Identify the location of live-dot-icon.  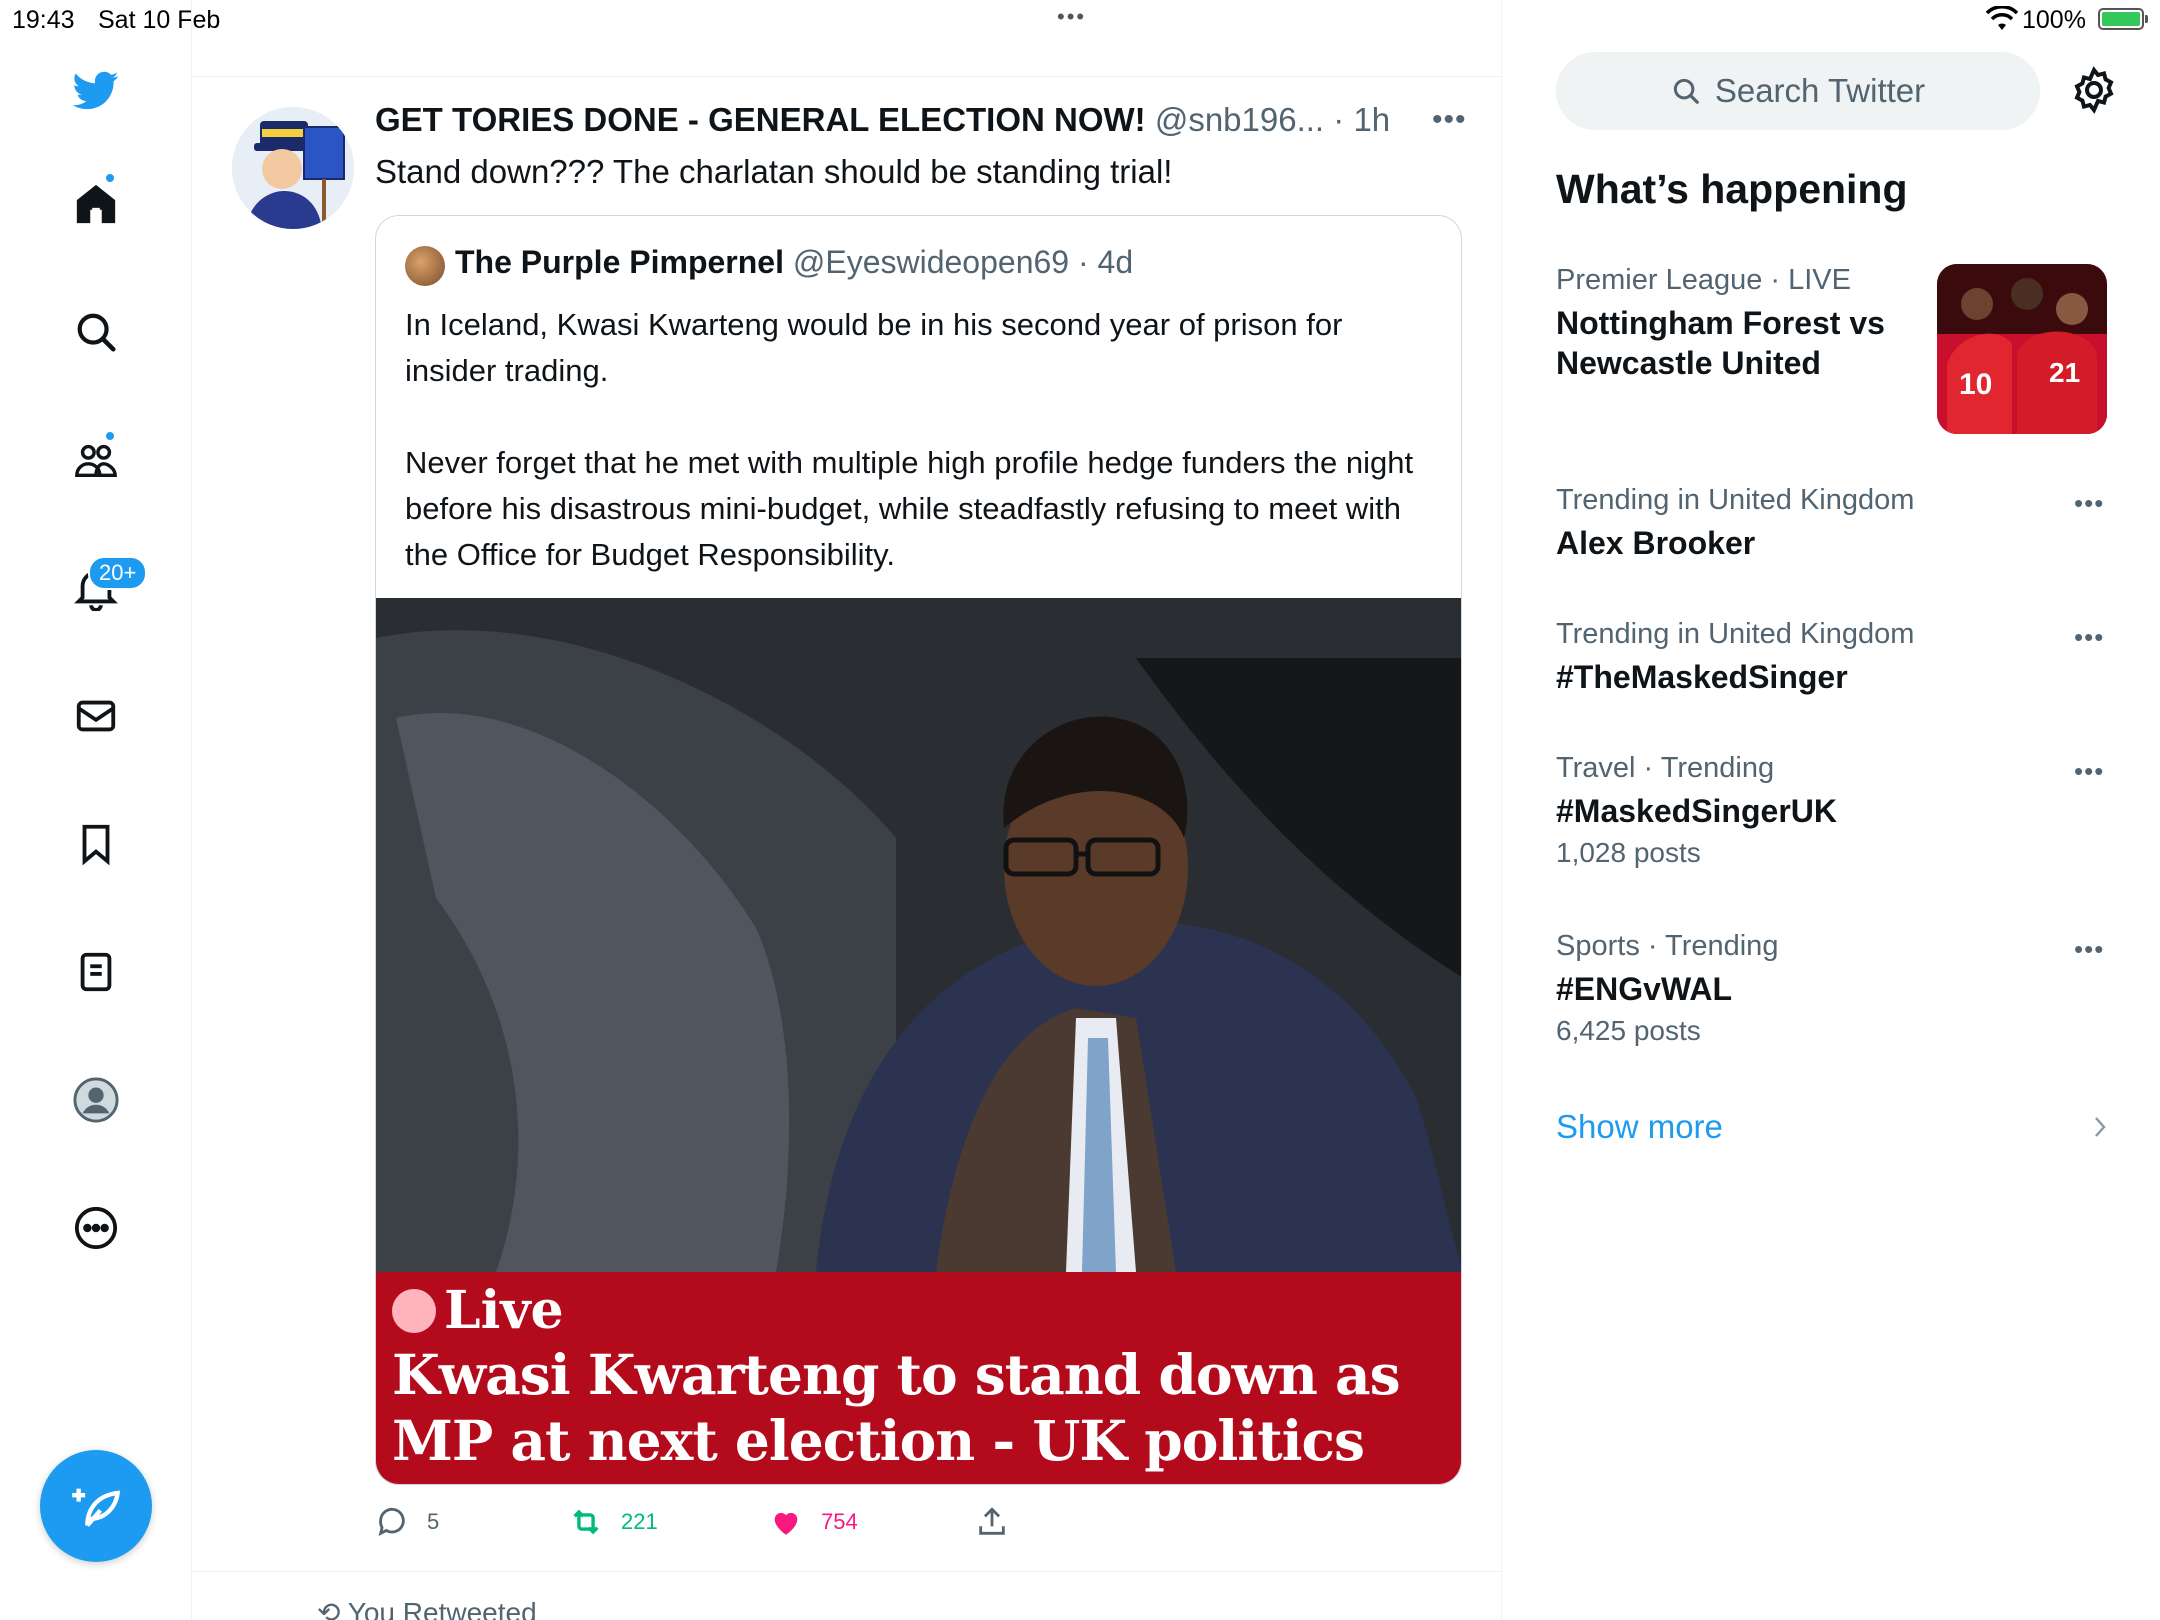
(414, 1310).